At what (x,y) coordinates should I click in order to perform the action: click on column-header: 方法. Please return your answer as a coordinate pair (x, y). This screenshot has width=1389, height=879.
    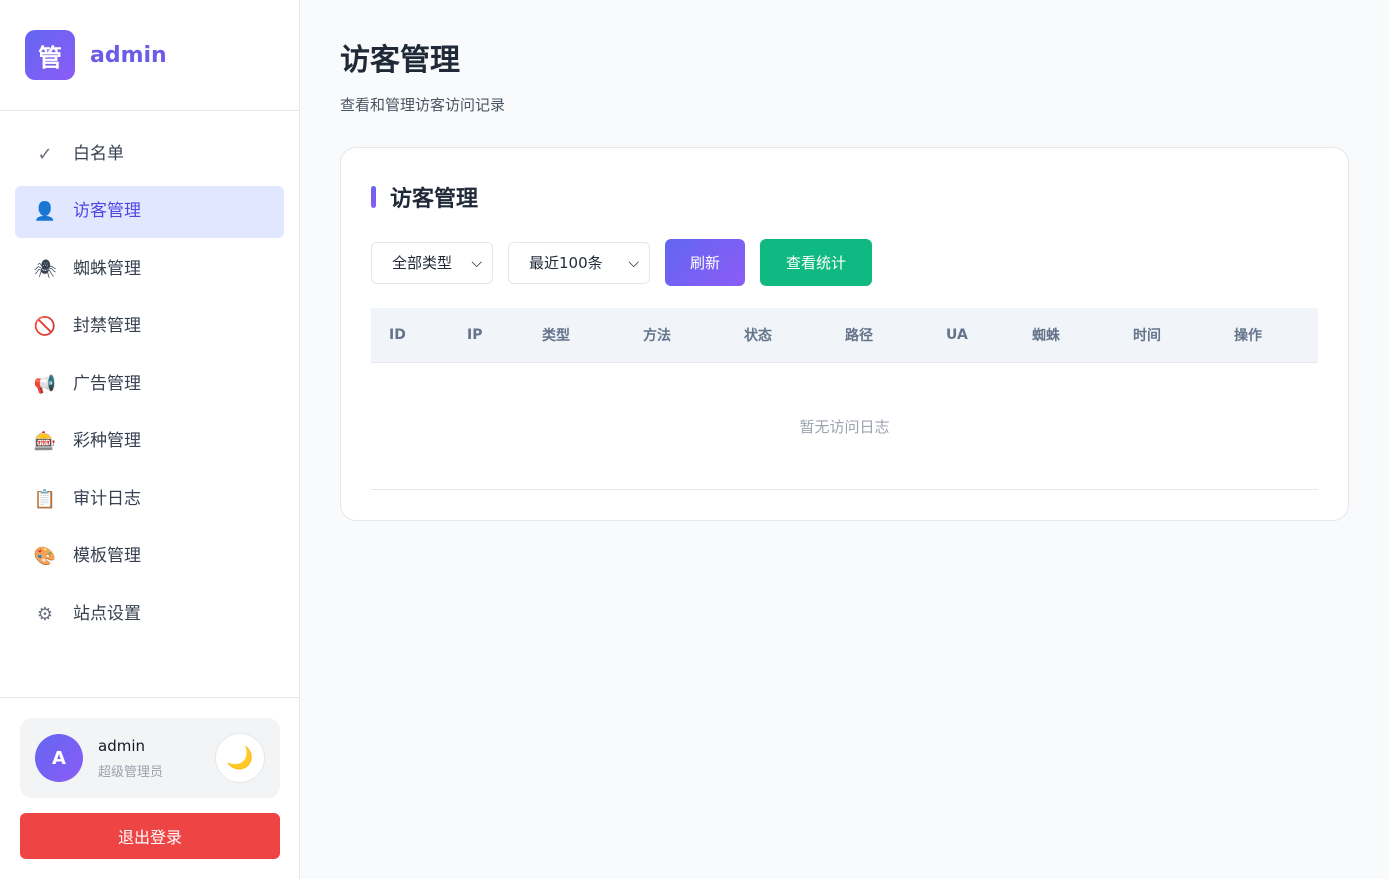
    Looking at the image, I should click on (657, 336).